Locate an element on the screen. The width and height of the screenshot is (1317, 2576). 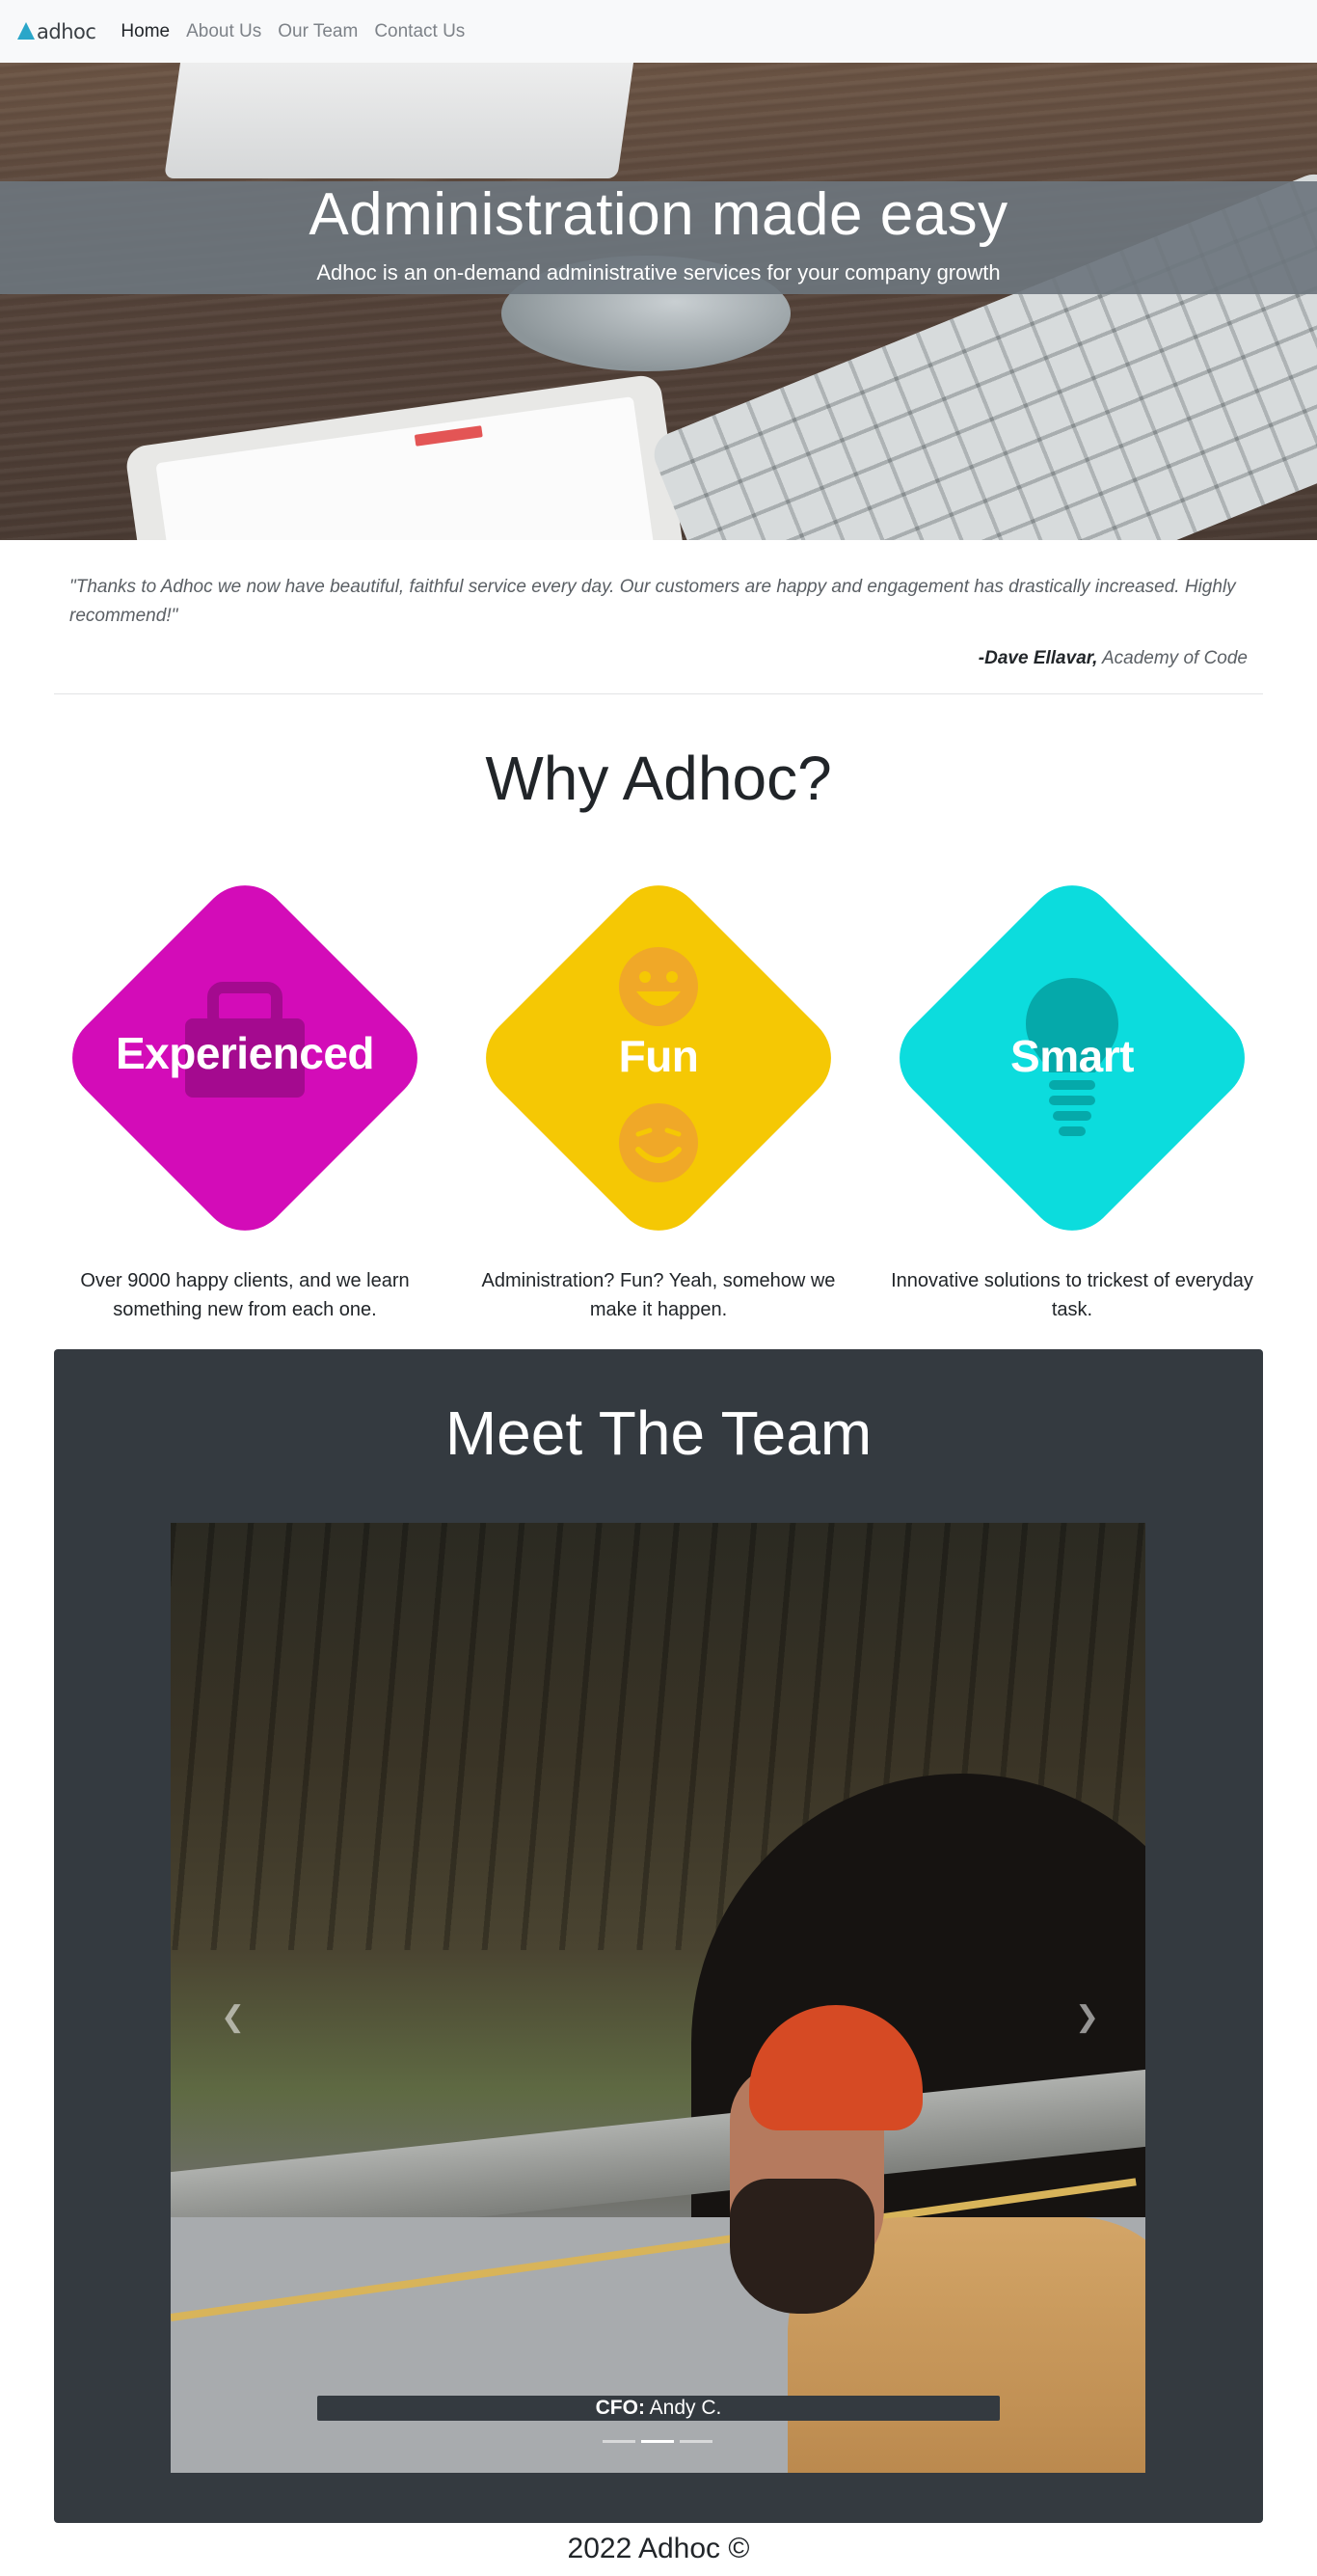
hero-title: Administration made easy is located at coordinates (658, 214).